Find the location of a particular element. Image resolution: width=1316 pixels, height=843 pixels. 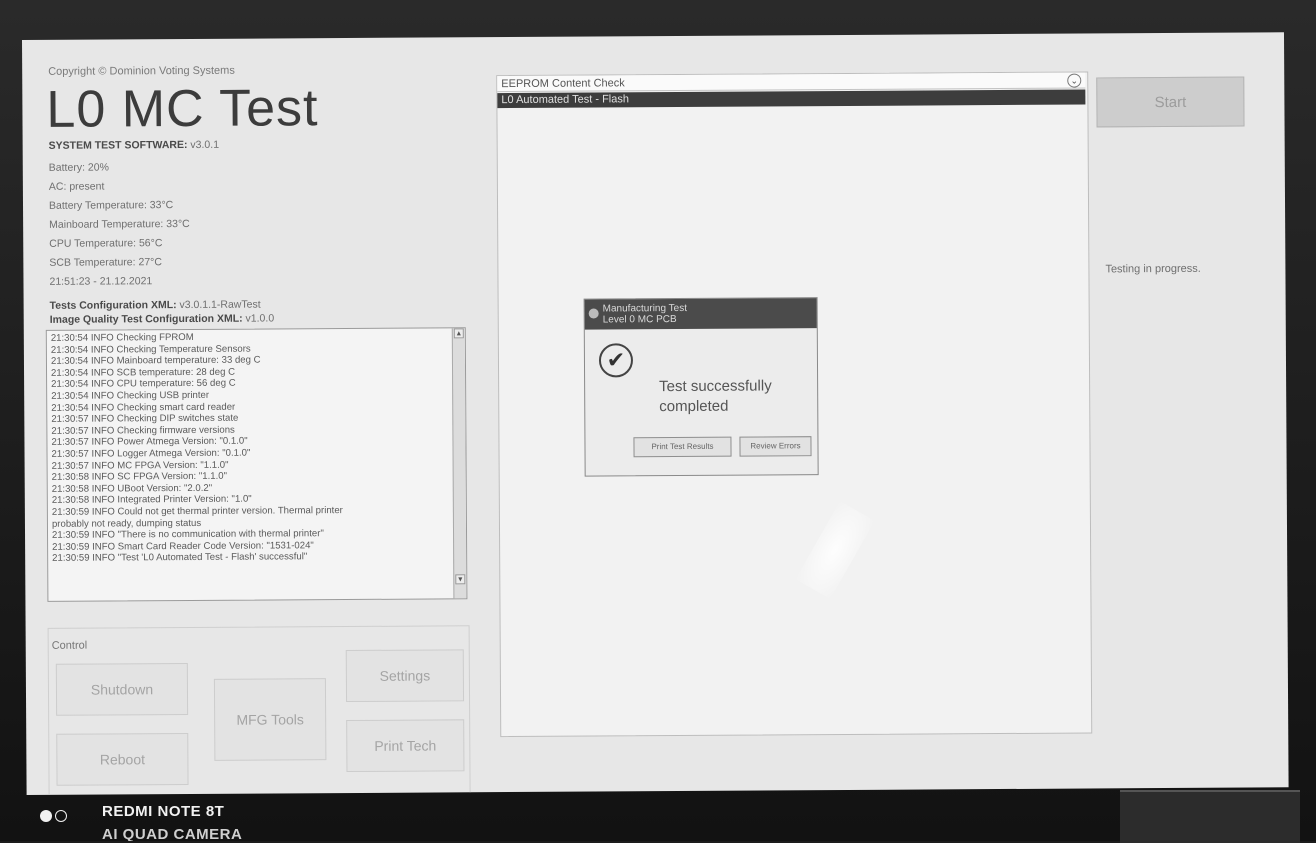

camera-watermark-line2: AI QUAD CAMERA is located at coordinates (172, 833).